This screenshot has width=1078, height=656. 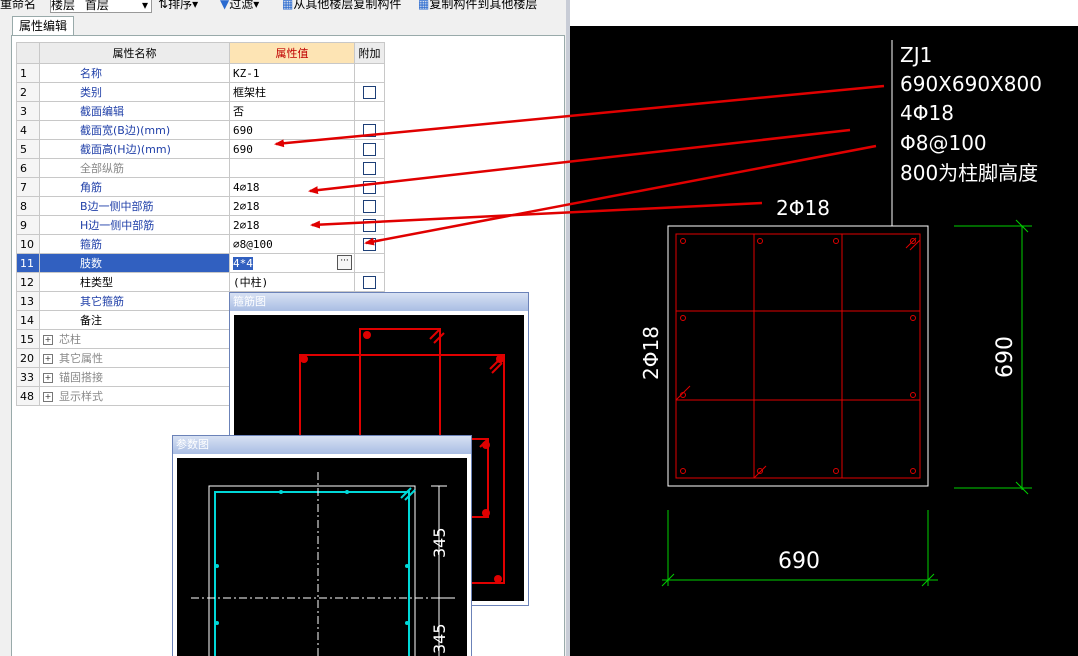 I want to click on arrow-stirrup, so click(x=620, y=195).